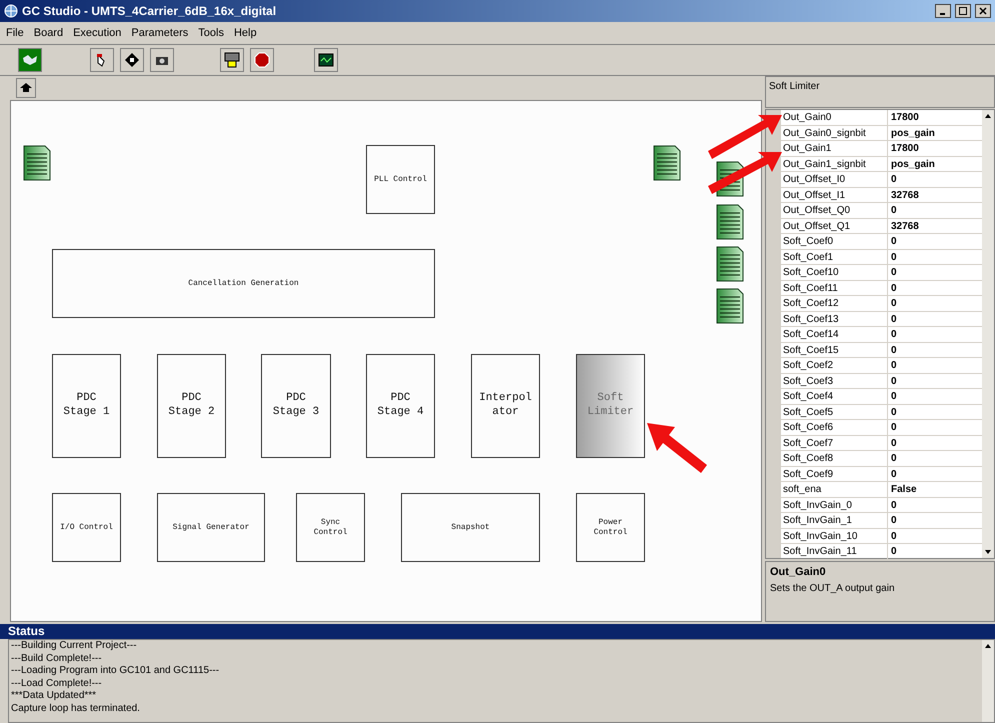 The image size is (995, 723). I want to click on property-name: Soft_Coef15, so click(834, 349).